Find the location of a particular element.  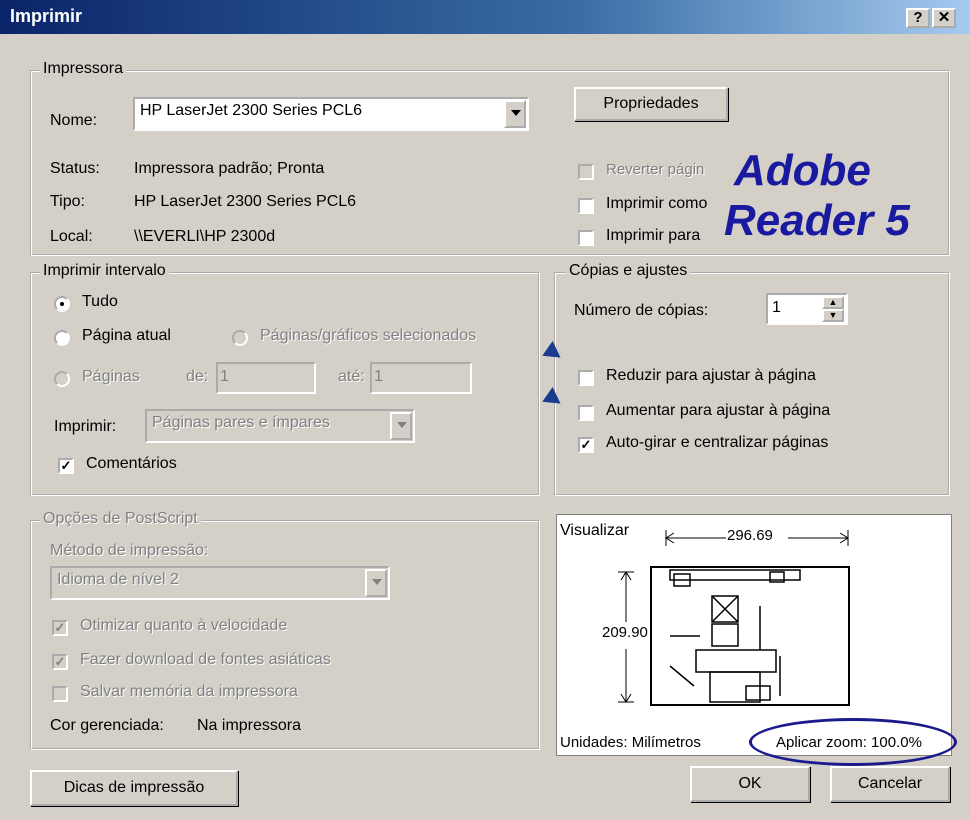

enlarge-label: Aumentar para ajustar à página is located at coordinates (718, 410).